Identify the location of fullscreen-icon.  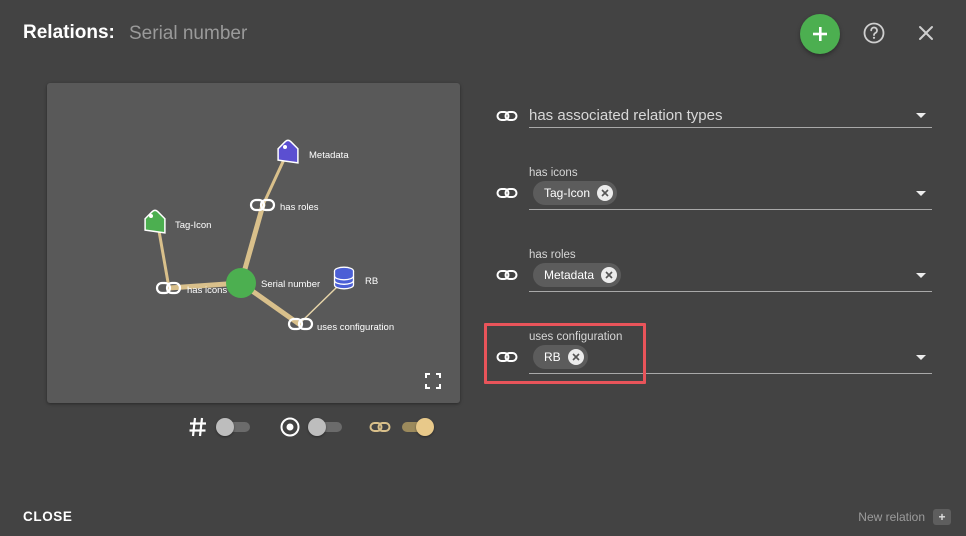
(433, 381).